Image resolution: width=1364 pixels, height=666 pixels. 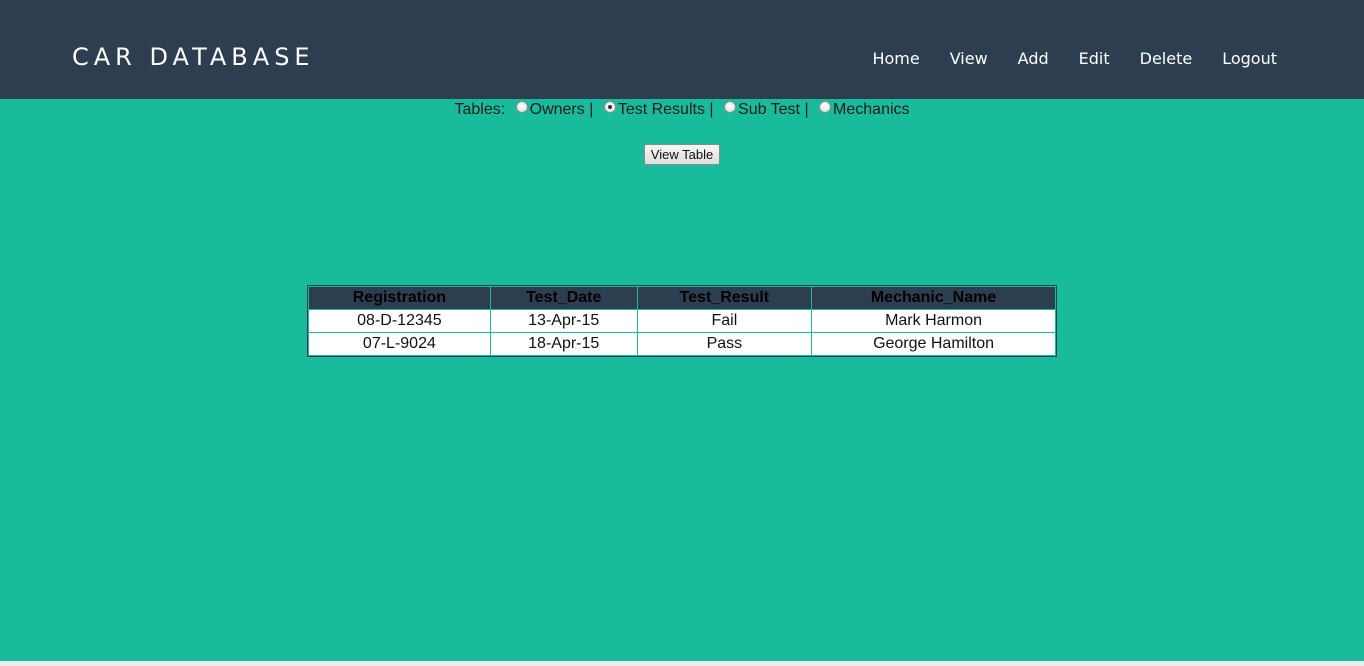 I want to click on cell-registration: 07-L-9024, so click(x=399, y=344).